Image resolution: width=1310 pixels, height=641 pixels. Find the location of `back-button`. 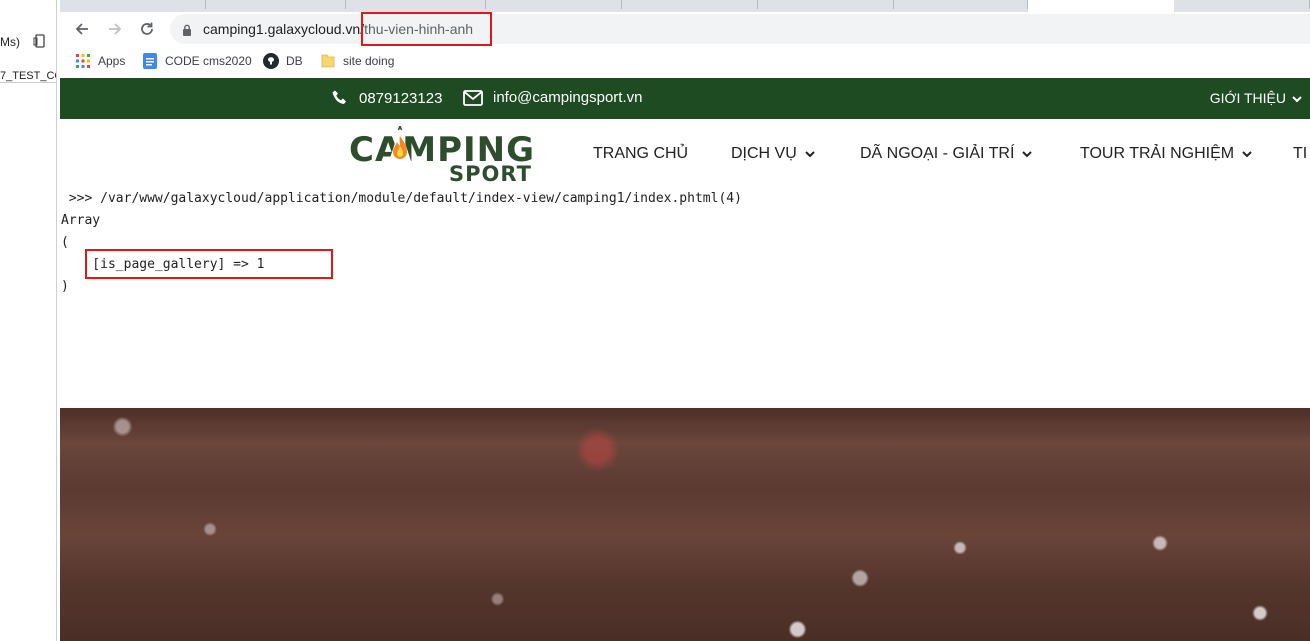

back-button is located at coordinates (82, 29).